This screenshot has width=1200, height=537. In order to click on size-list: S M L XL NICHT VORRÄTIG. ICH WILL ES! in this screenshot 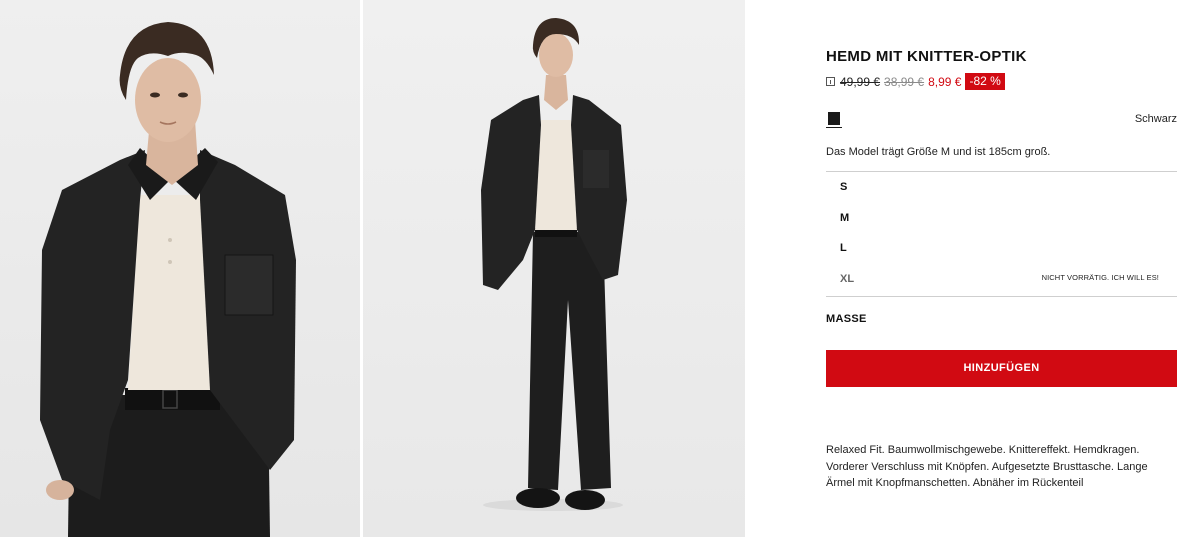, I will do `click(1001, 233)`.